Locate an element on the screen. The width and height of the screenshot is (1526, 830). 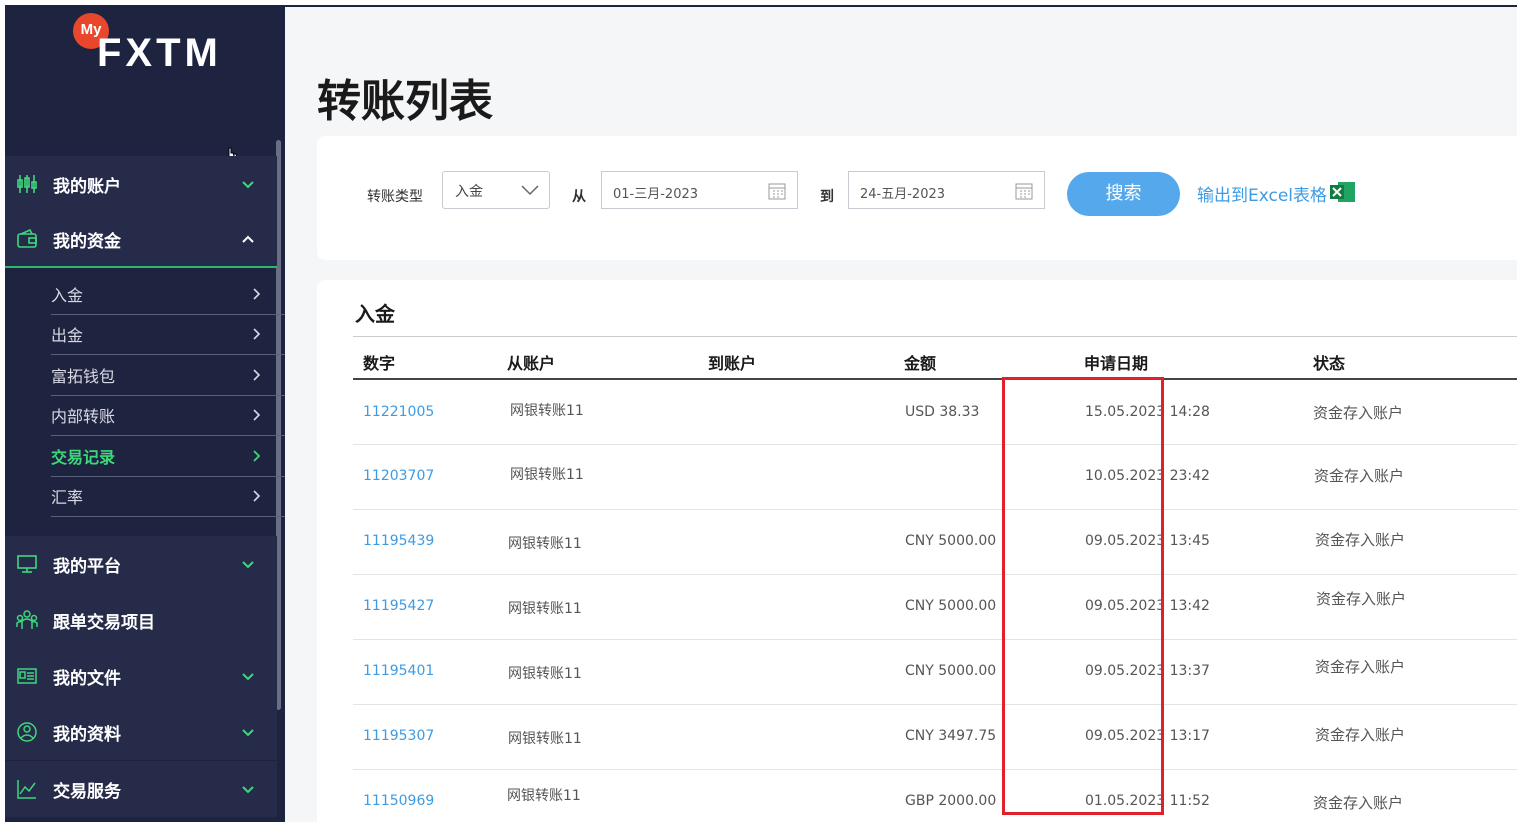
date-cell: 15.05.2023 14:28 is located at coordinates (1147, 412).